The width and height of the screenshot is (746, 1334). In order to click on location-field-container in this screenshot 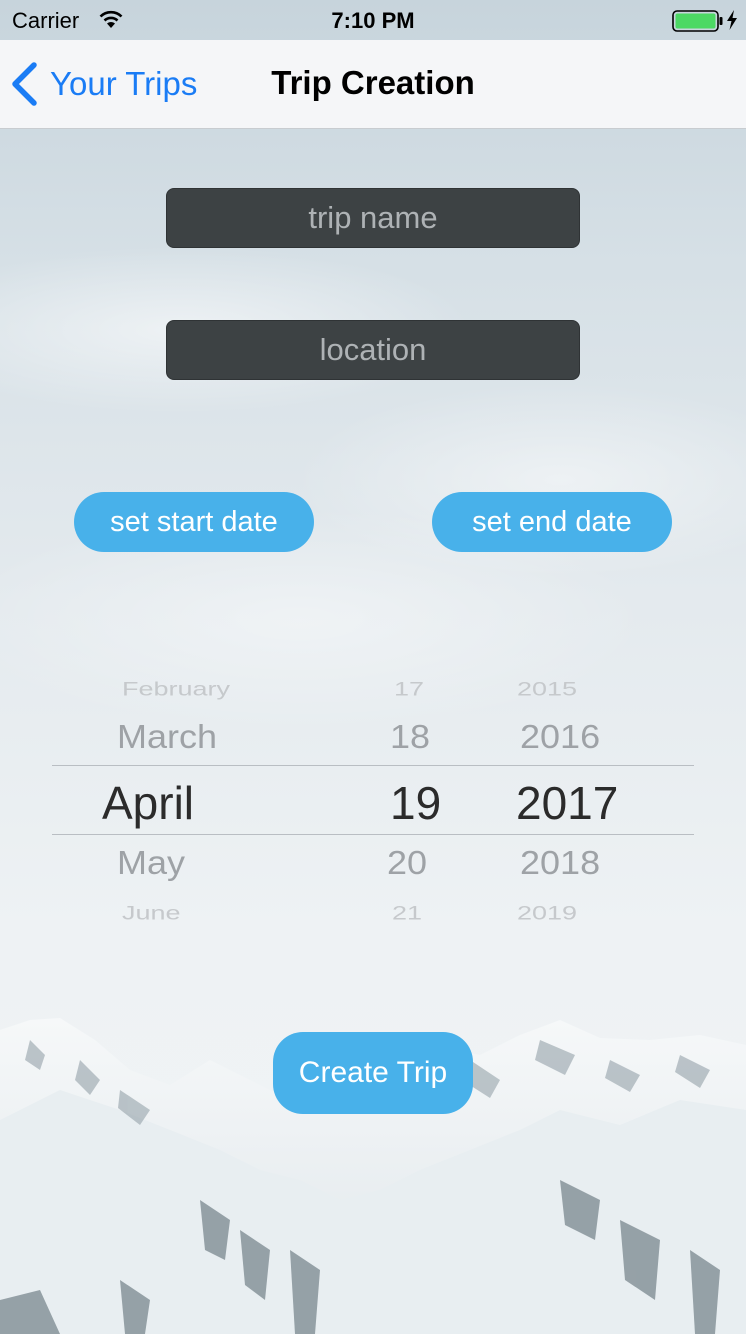, I will do `click(373, 350)`.